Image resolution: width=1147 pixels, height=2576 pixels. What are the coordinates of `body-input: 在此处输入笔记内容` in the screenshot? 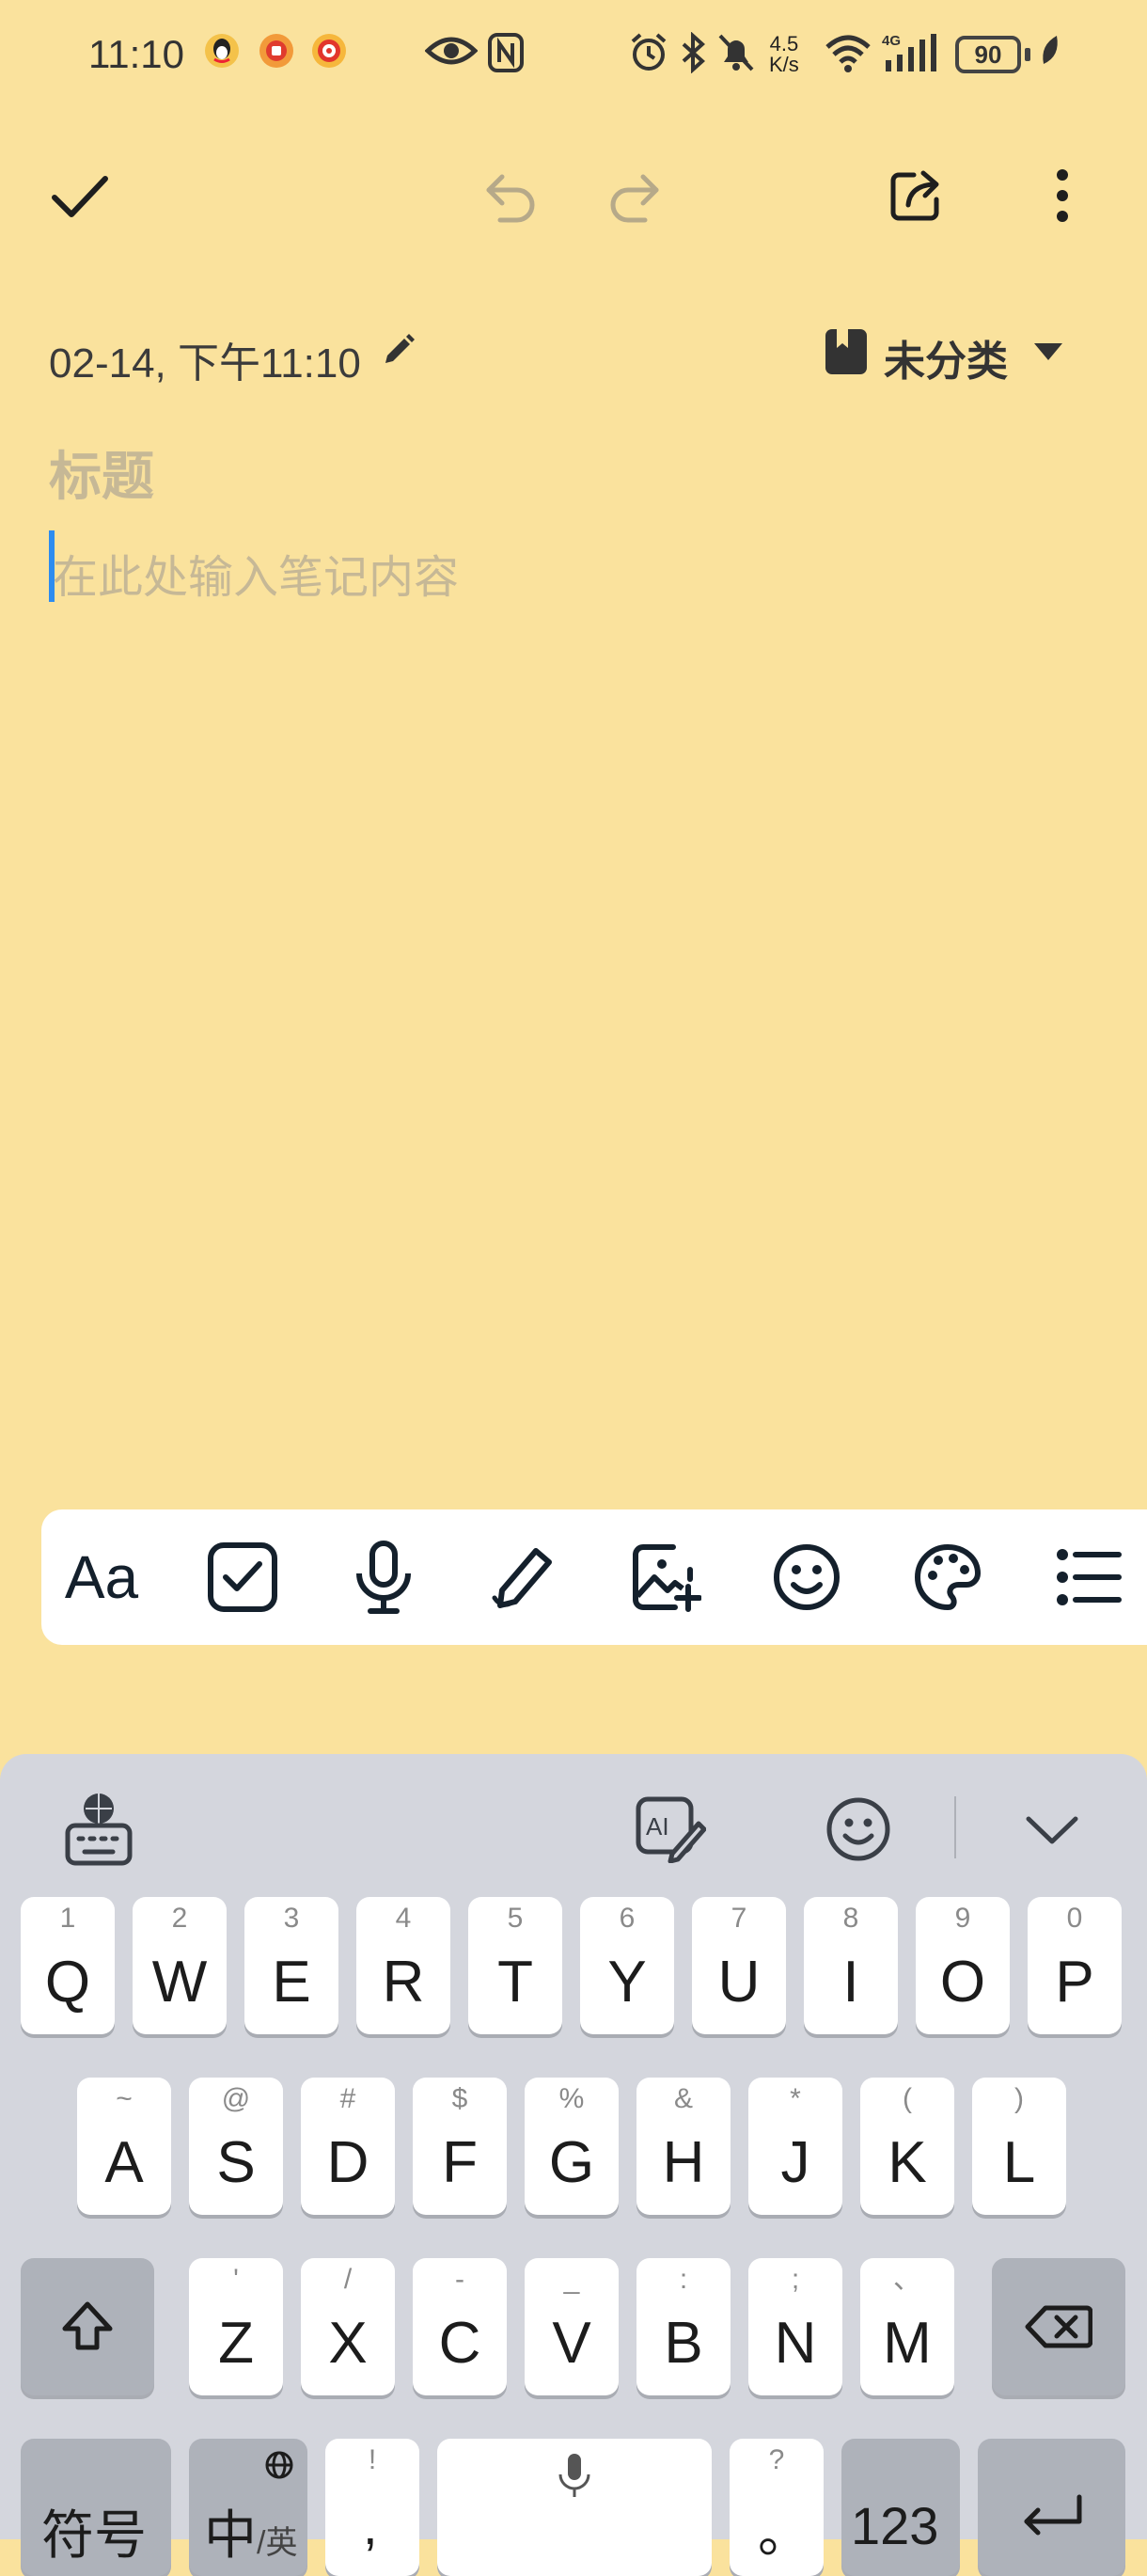 It's located at (256, 573).